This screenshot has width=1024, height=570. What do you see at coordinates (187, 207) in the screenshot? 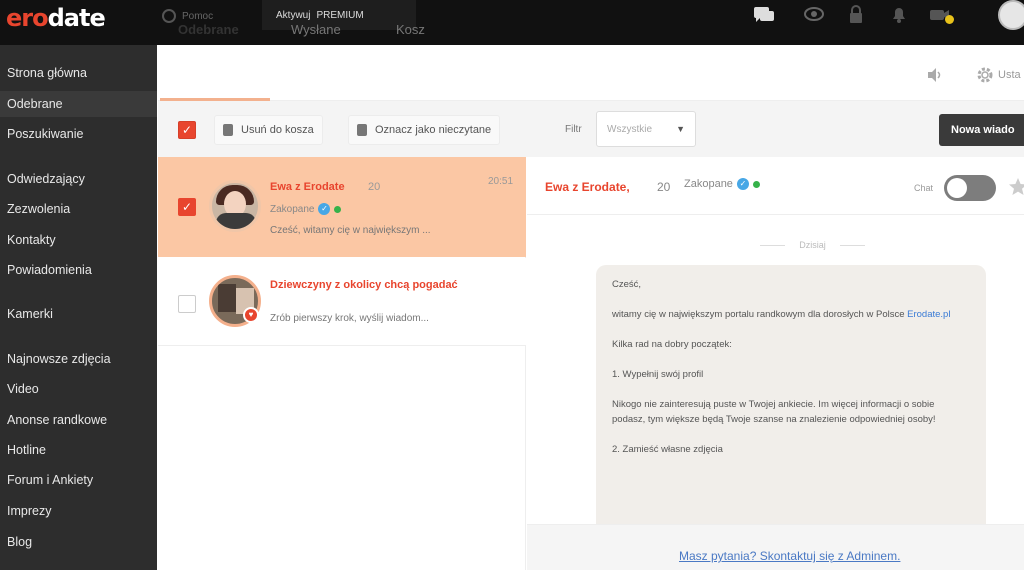
I see `message-checkbox: ✓` at bounding box center [187, 207].